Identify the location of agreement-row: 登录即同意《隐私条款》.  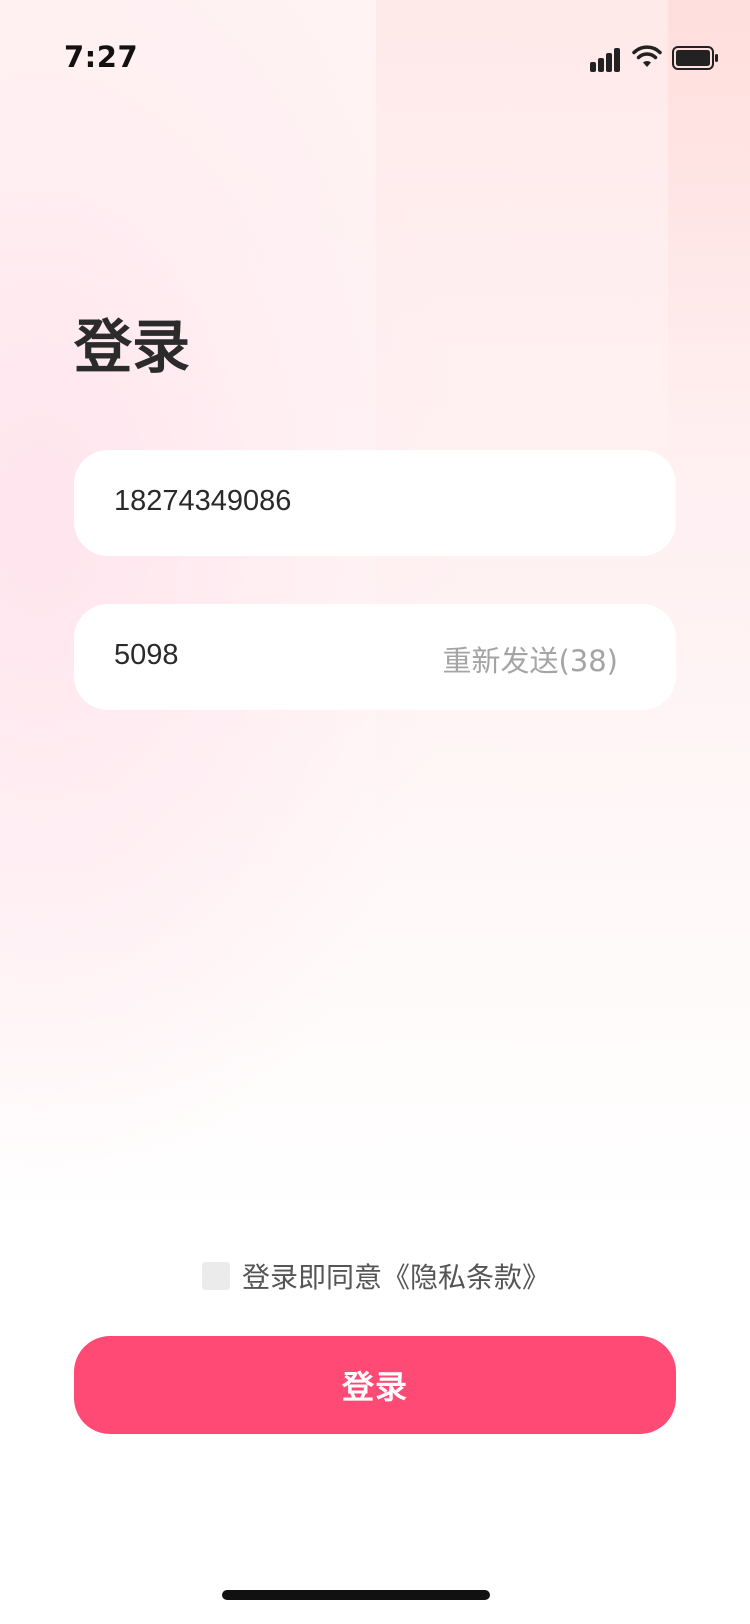
(376, 1276).